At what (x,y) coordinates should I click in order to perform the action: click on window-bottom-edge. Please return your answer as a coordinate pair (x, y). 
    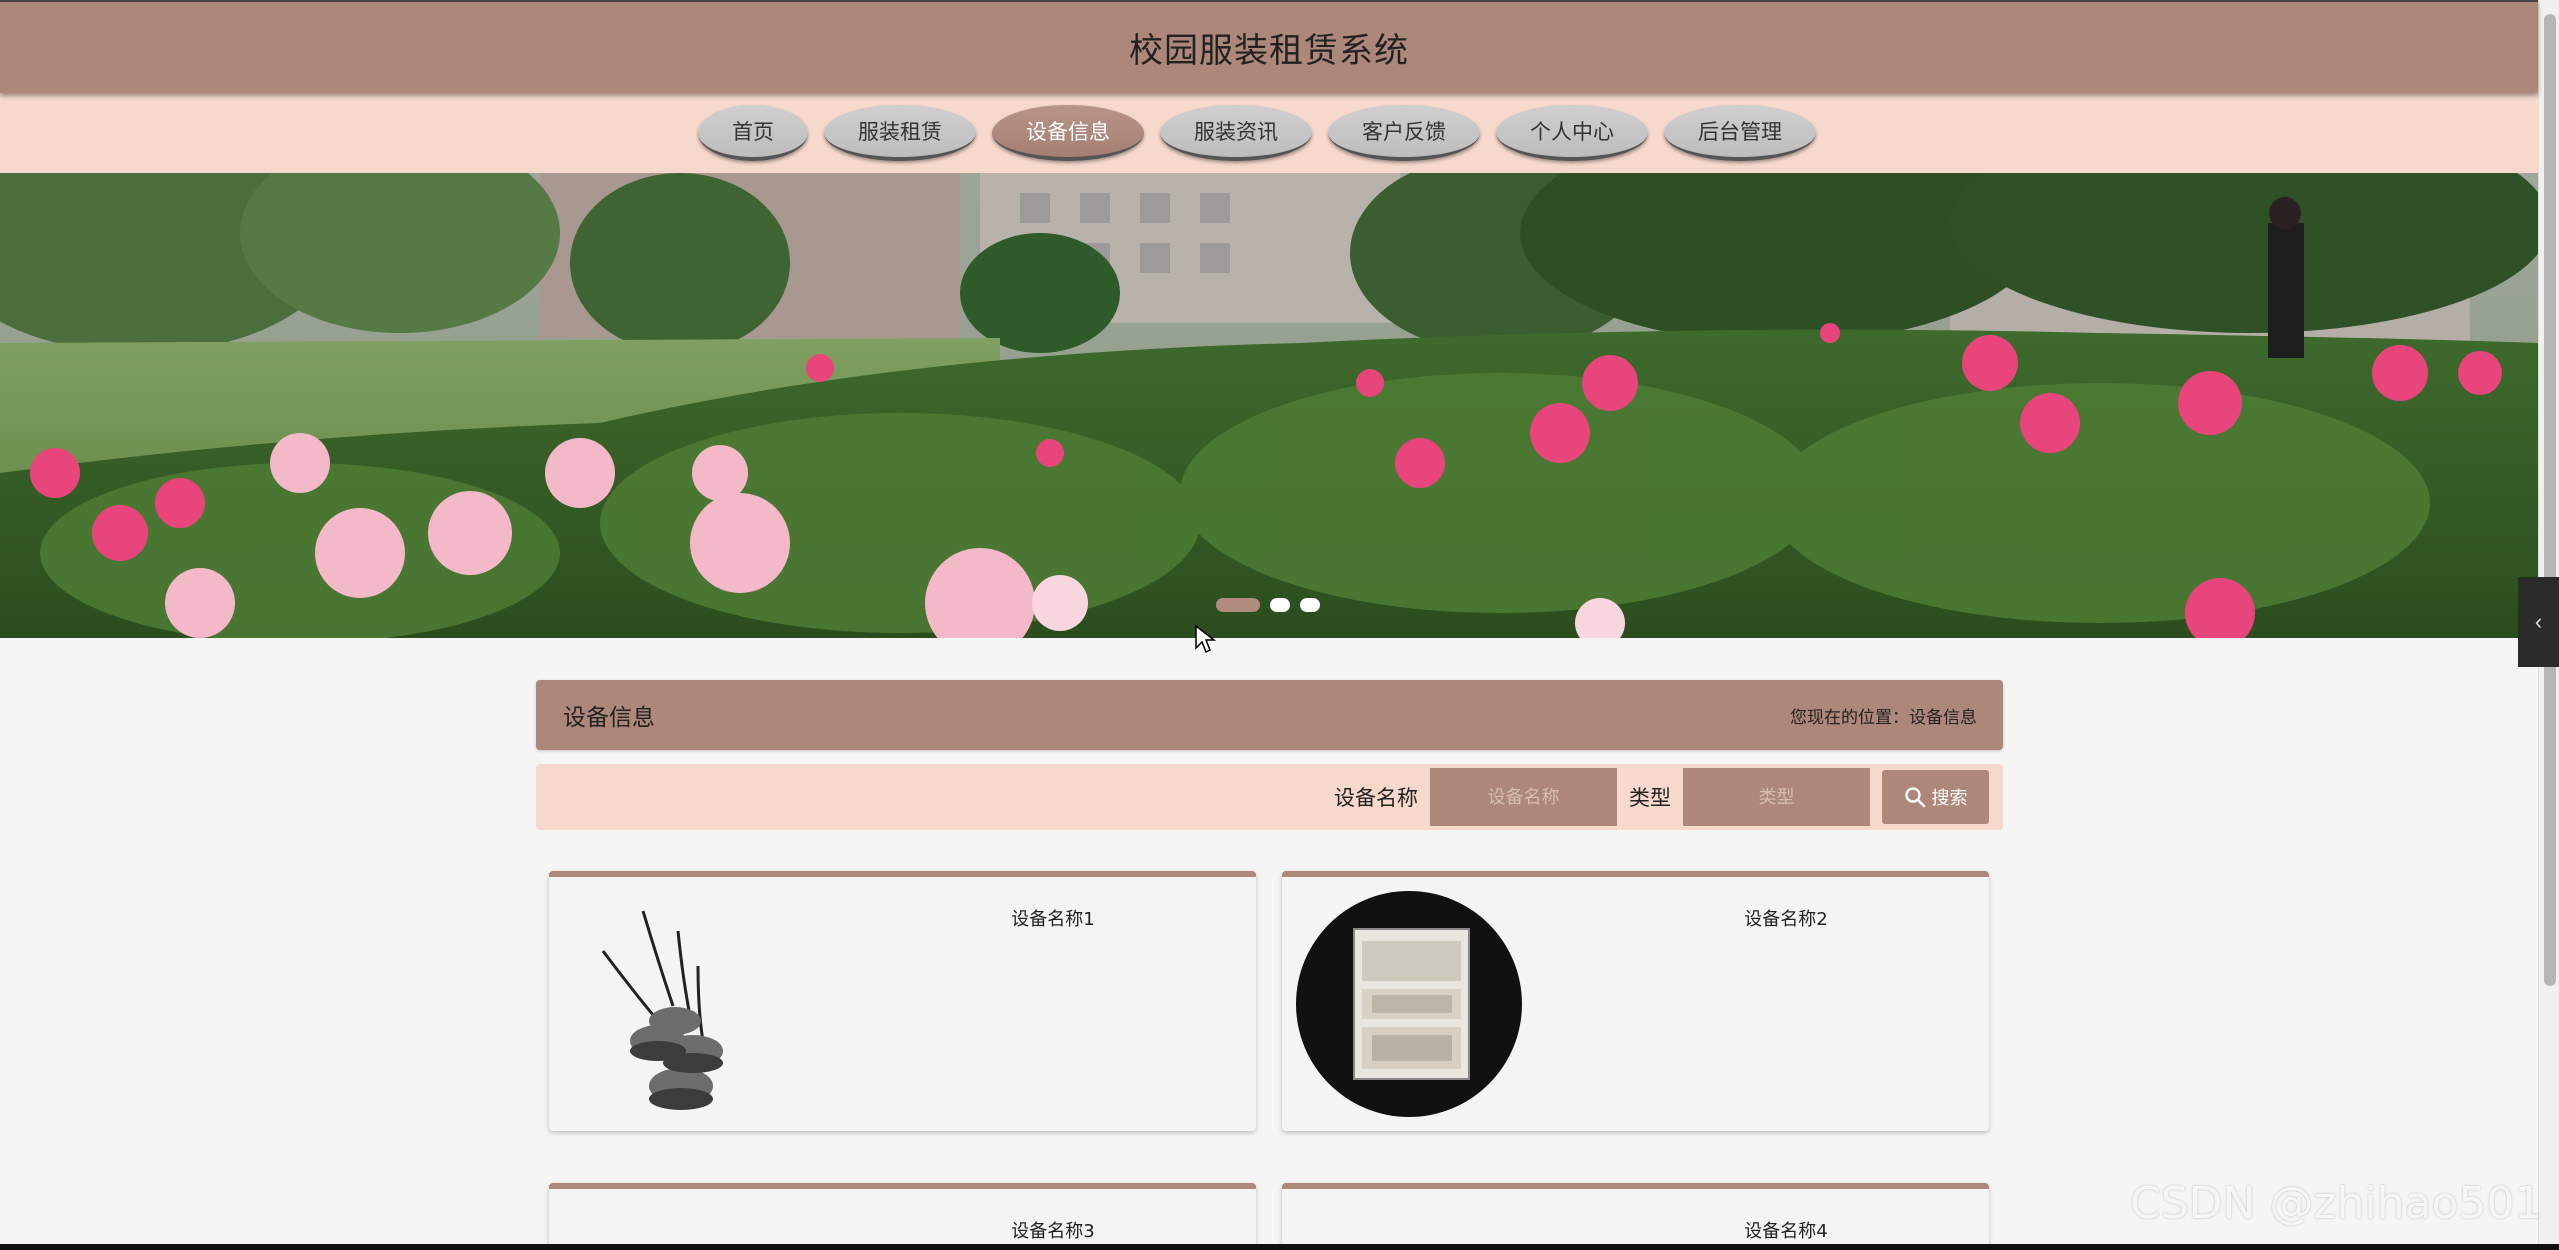
    Looking at the image, I should click on (1279, 1247).